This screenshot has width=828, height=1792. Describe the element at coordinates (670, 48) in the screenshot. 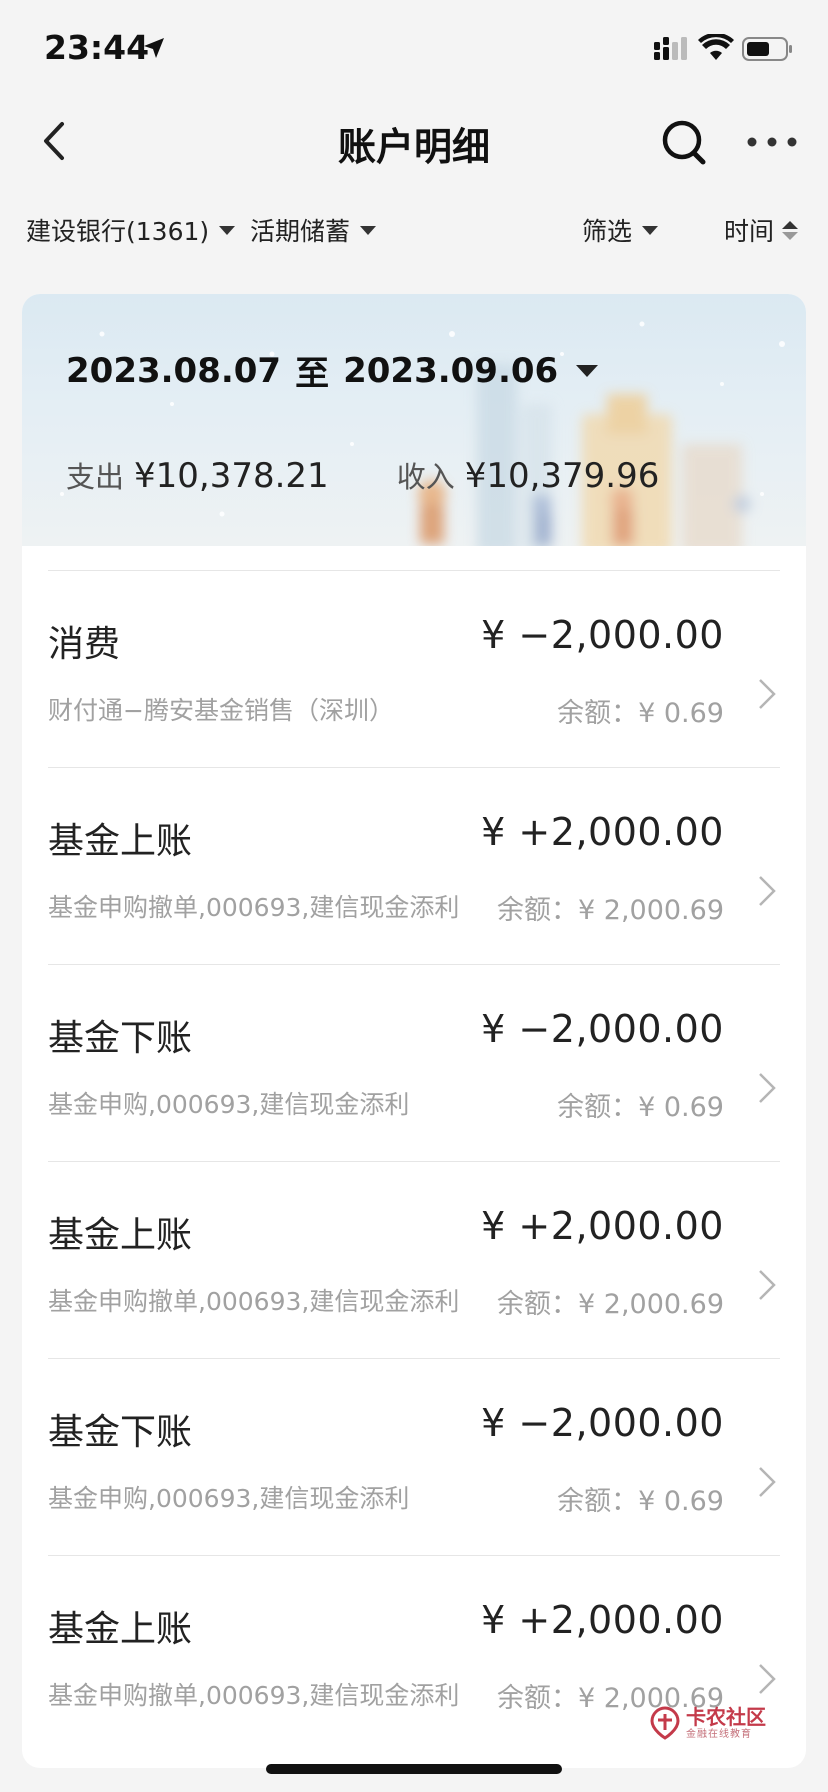

I see `cellular-signal-icon` at that location.